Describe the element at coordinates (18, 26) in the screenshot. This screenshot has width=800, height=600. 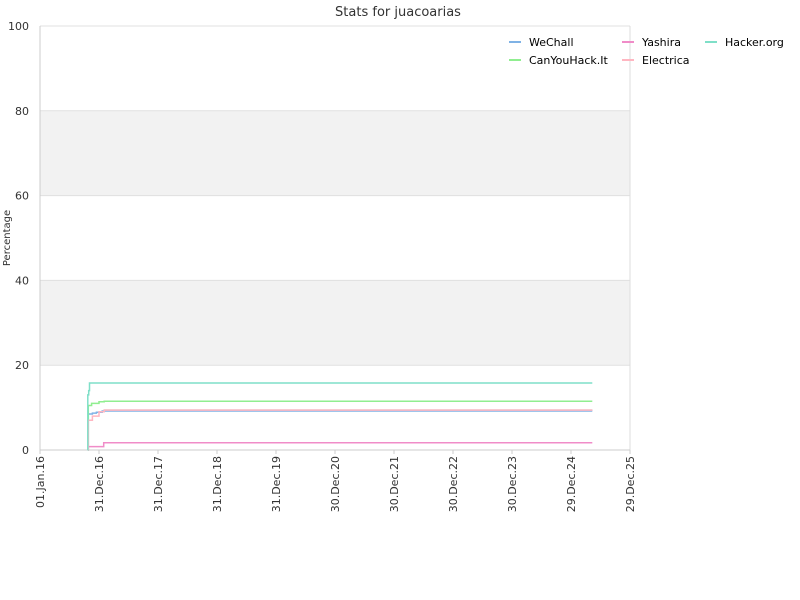
I see `y-tick-label: 100` at that location.